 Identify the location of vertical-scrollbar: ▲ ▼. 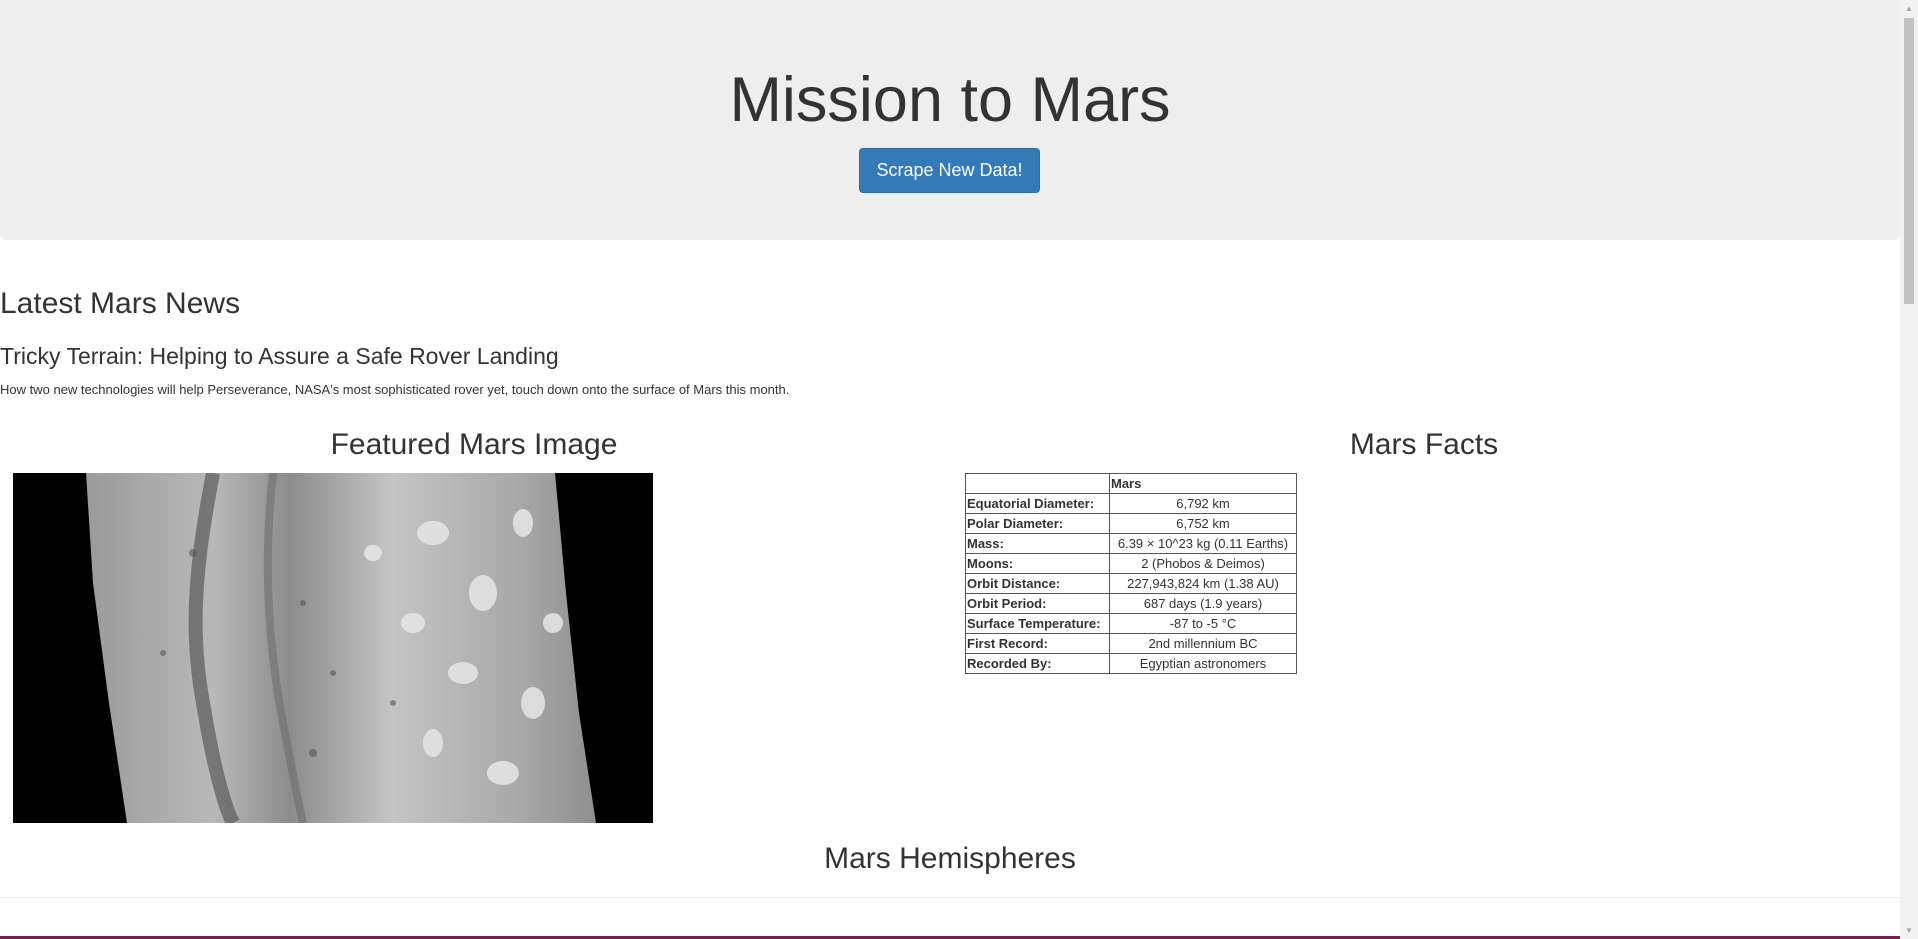
(1909, 469).